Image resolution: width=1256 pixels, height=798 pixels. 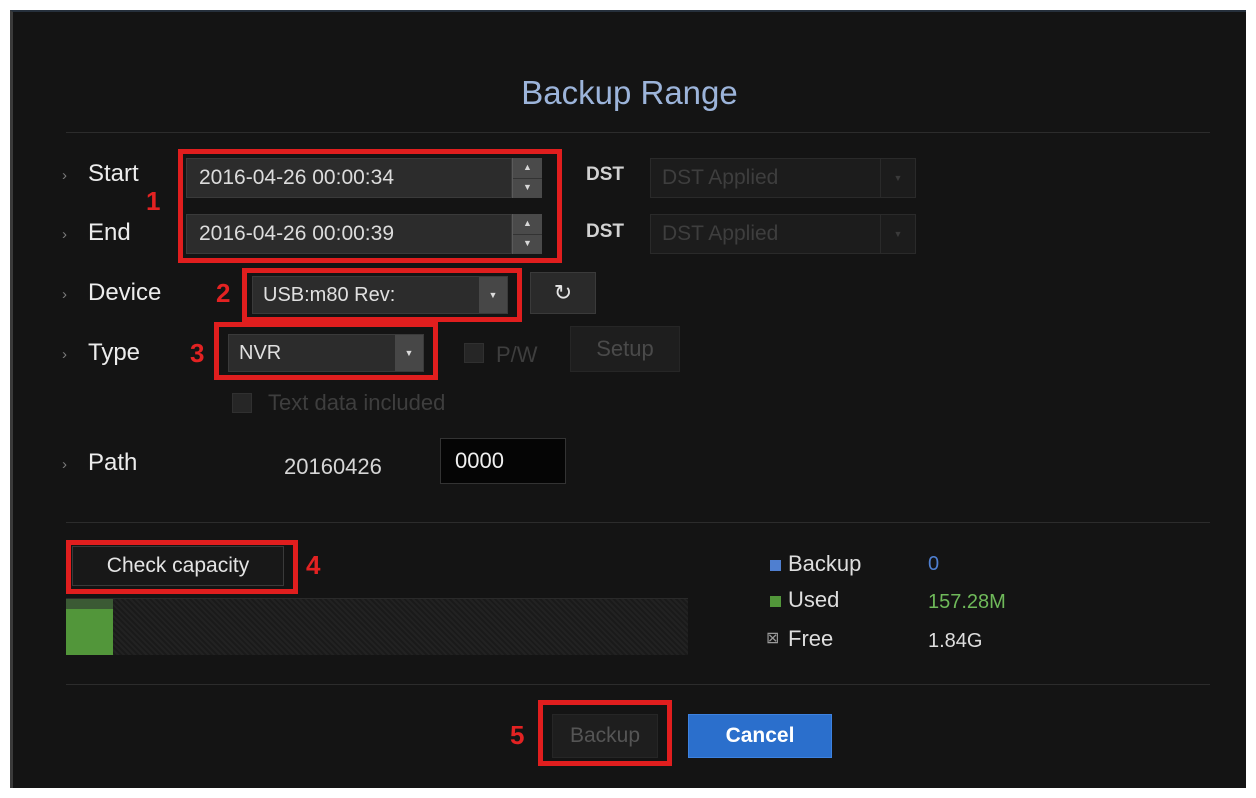 What do you see at coordinates (638, 132) in the screenshot?
I see `top-separator` at bounding box center [638, 132].